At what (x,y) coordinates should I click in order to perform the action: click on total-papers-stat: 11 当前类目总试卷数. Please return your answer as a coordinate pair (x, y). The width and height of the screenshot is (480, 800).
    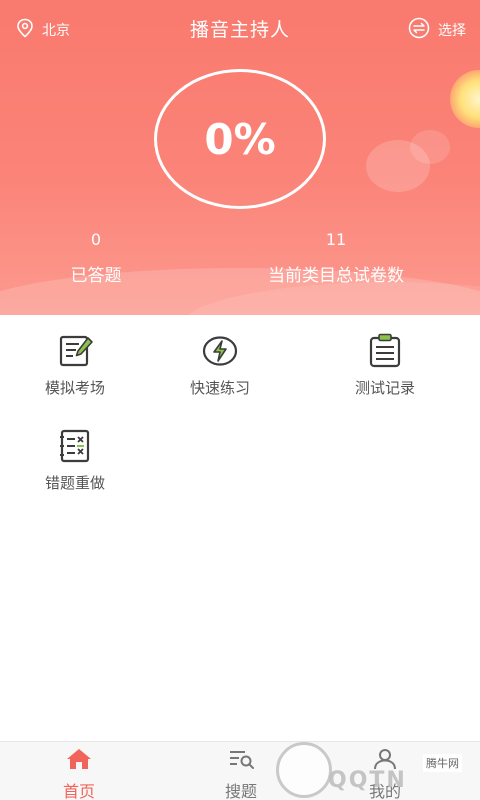
    Looking at the image, I should click on (336, 258).